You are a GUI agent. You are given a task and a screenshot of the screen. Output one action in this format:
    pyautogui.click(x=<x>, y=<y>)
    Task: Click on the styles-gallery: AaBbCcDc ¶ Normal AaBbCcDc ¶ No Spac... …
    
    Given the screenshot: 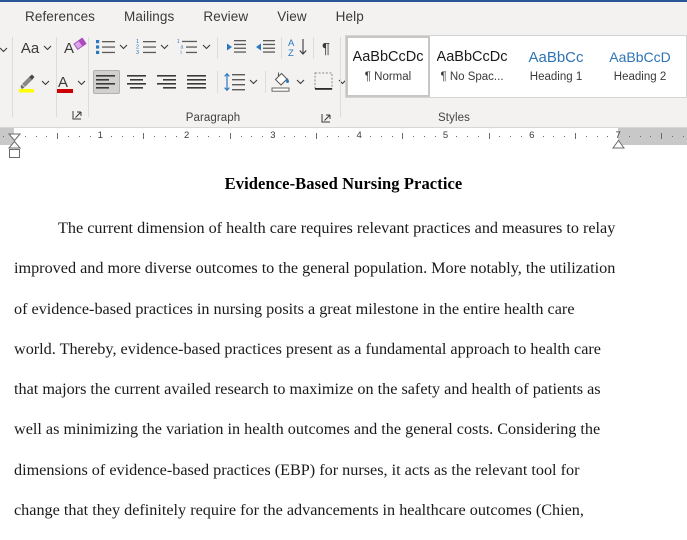 What is the action you would take?
    pyautogui.click(x=516, y=66)
    